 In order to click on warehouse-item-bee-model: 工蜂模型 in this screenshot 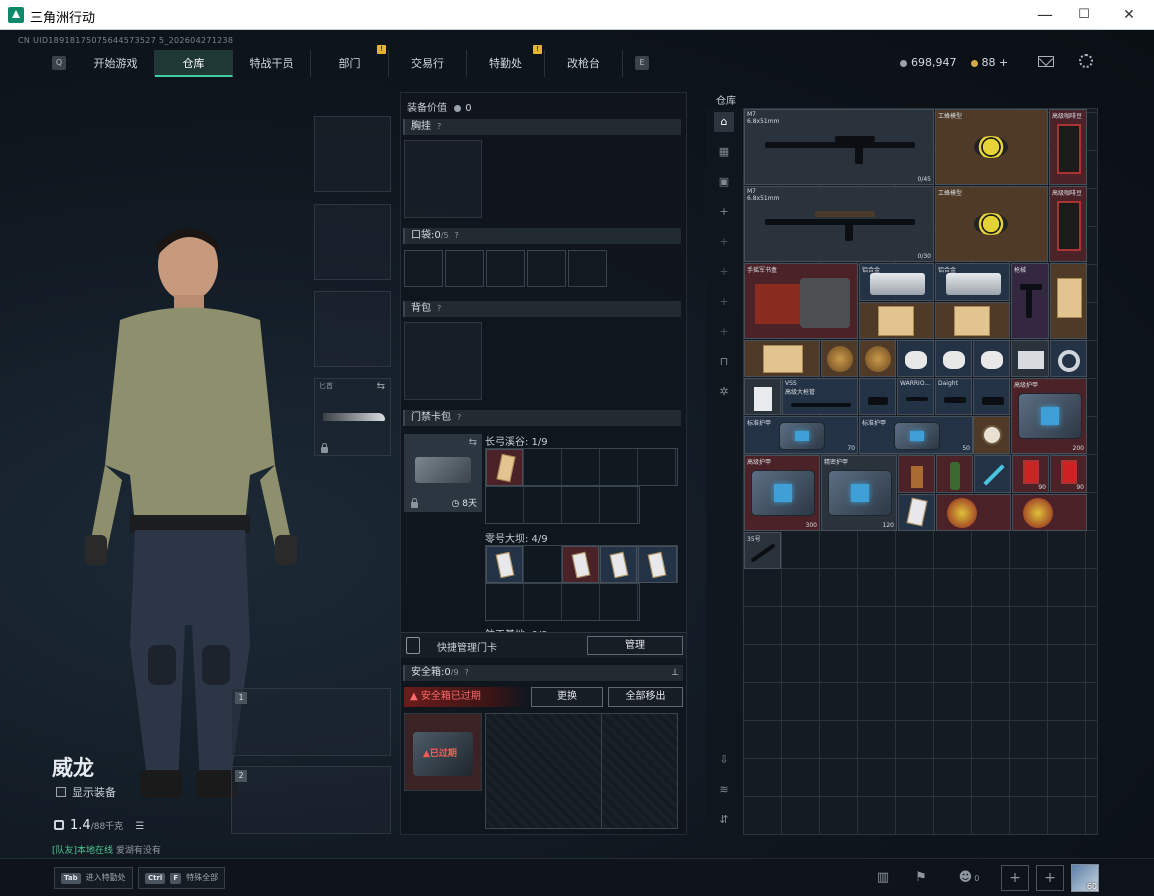, I will do `click(991, 224)`.